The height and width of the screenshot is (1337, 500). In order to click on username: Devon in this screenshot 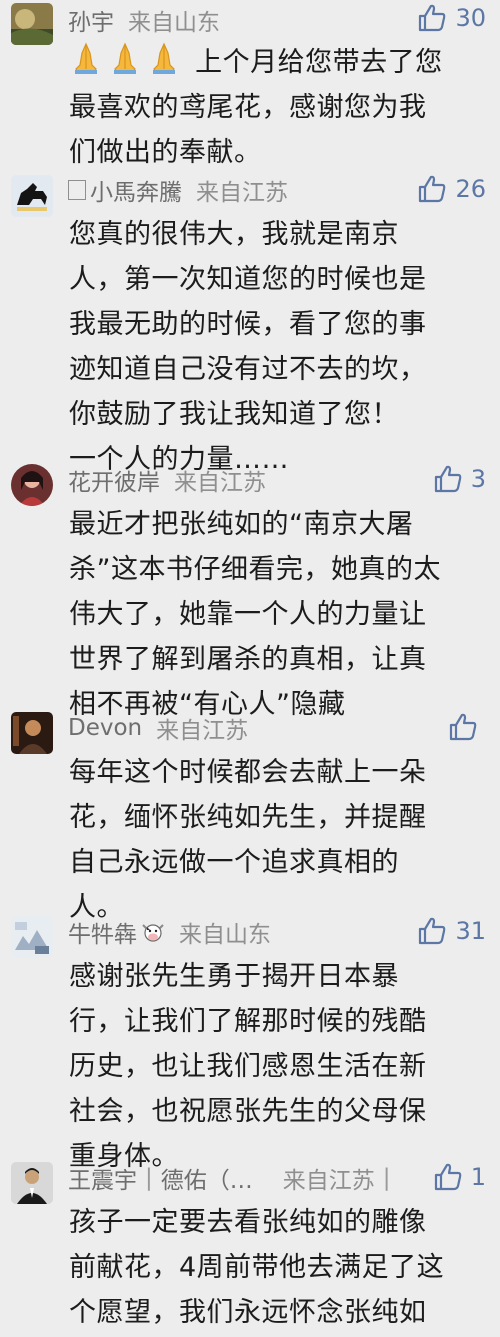, I will do `click(105, 728)`.